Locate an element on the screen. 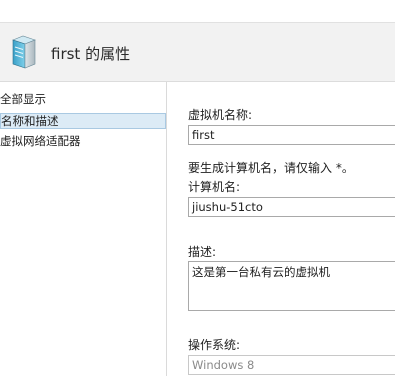  computer-name-field: jiushu-51cto is located at coordinates (291, 207).